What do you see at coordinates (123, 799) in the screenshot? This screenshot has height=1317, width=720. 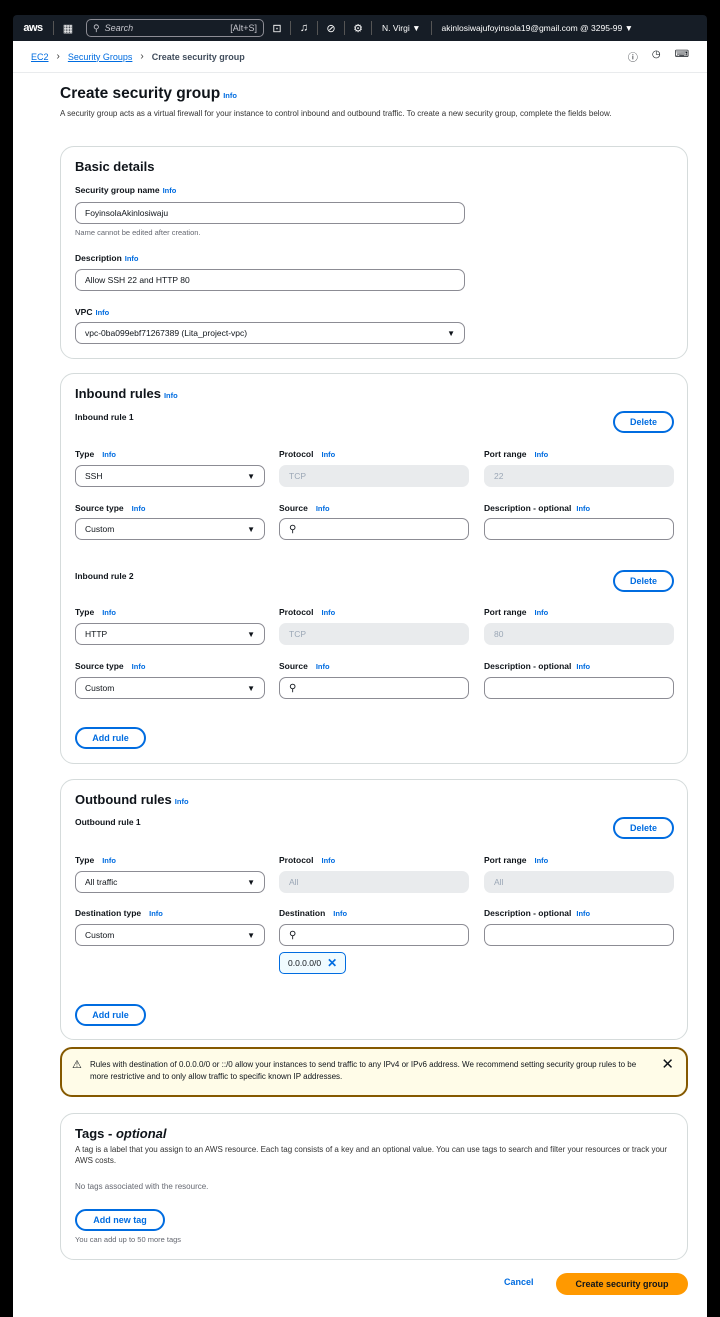 I see `title-text: Outbound rules` at bounding box center [123, 799].